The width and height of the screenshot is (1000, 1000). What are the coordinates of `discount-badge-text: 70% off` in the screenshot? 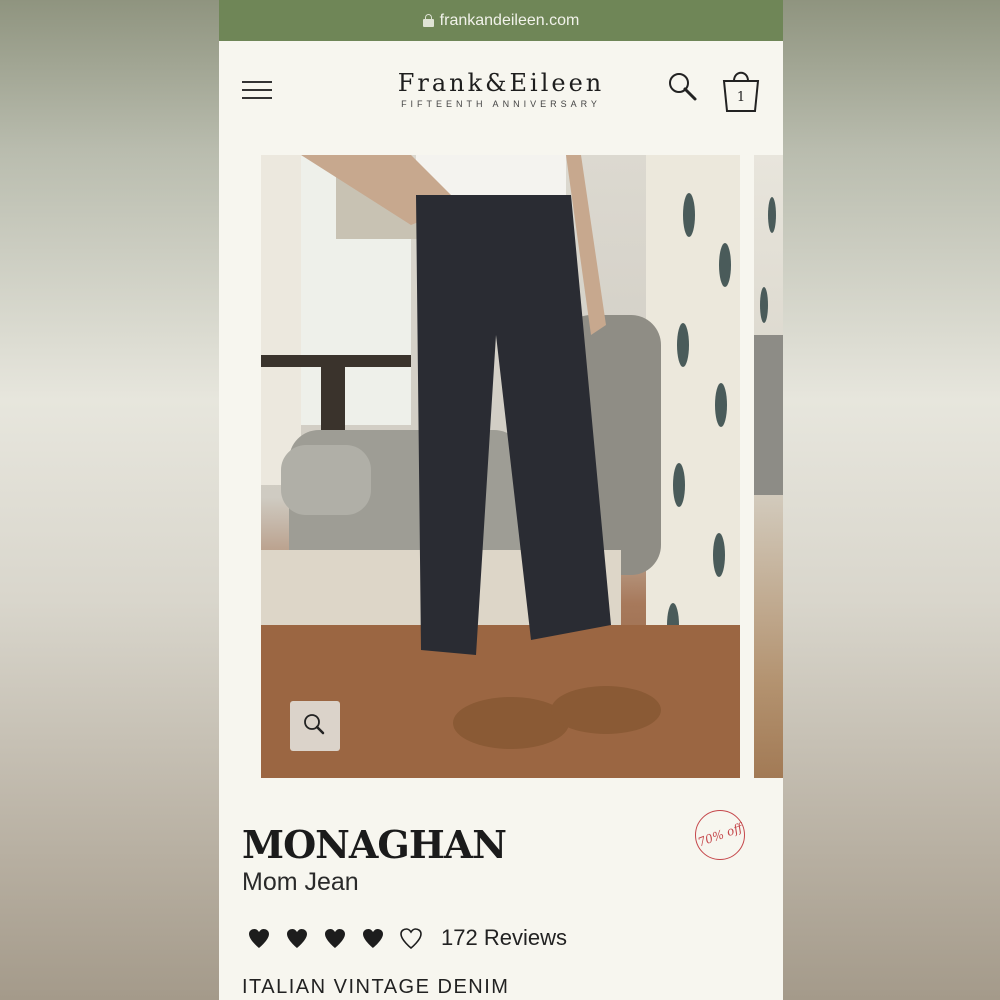 It's located at (720, 835).